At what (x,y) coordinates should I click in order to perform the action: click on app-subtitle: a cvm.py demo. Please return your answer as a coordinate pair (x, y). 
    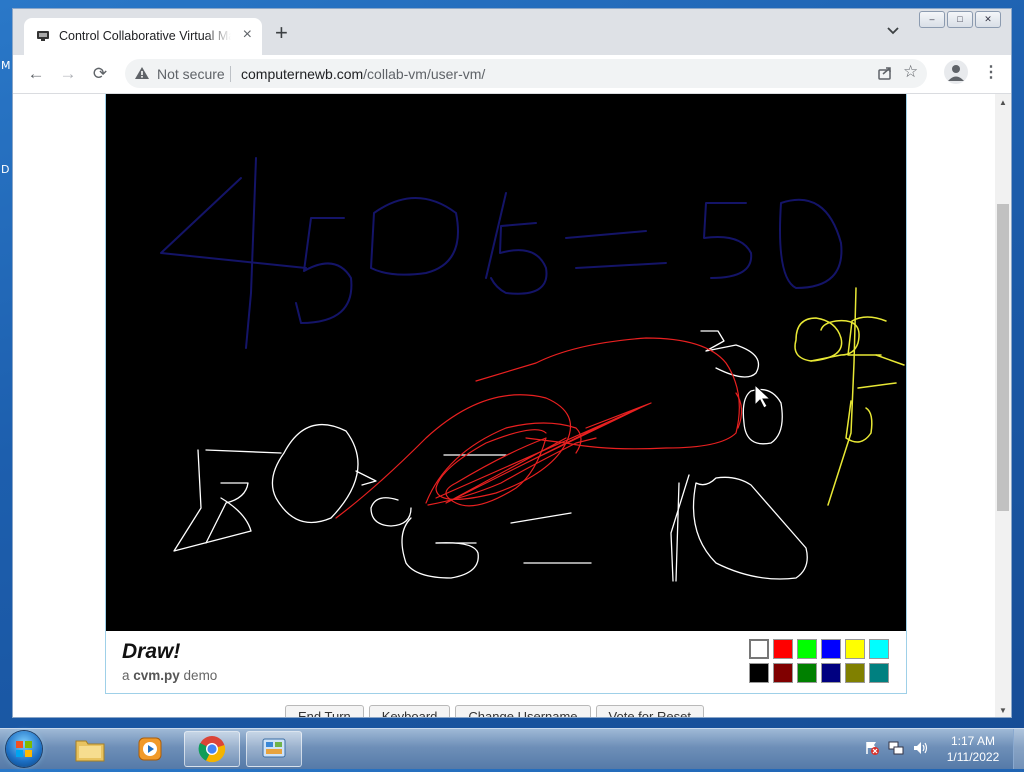
    Looking at the image, I should click on (169, 675).